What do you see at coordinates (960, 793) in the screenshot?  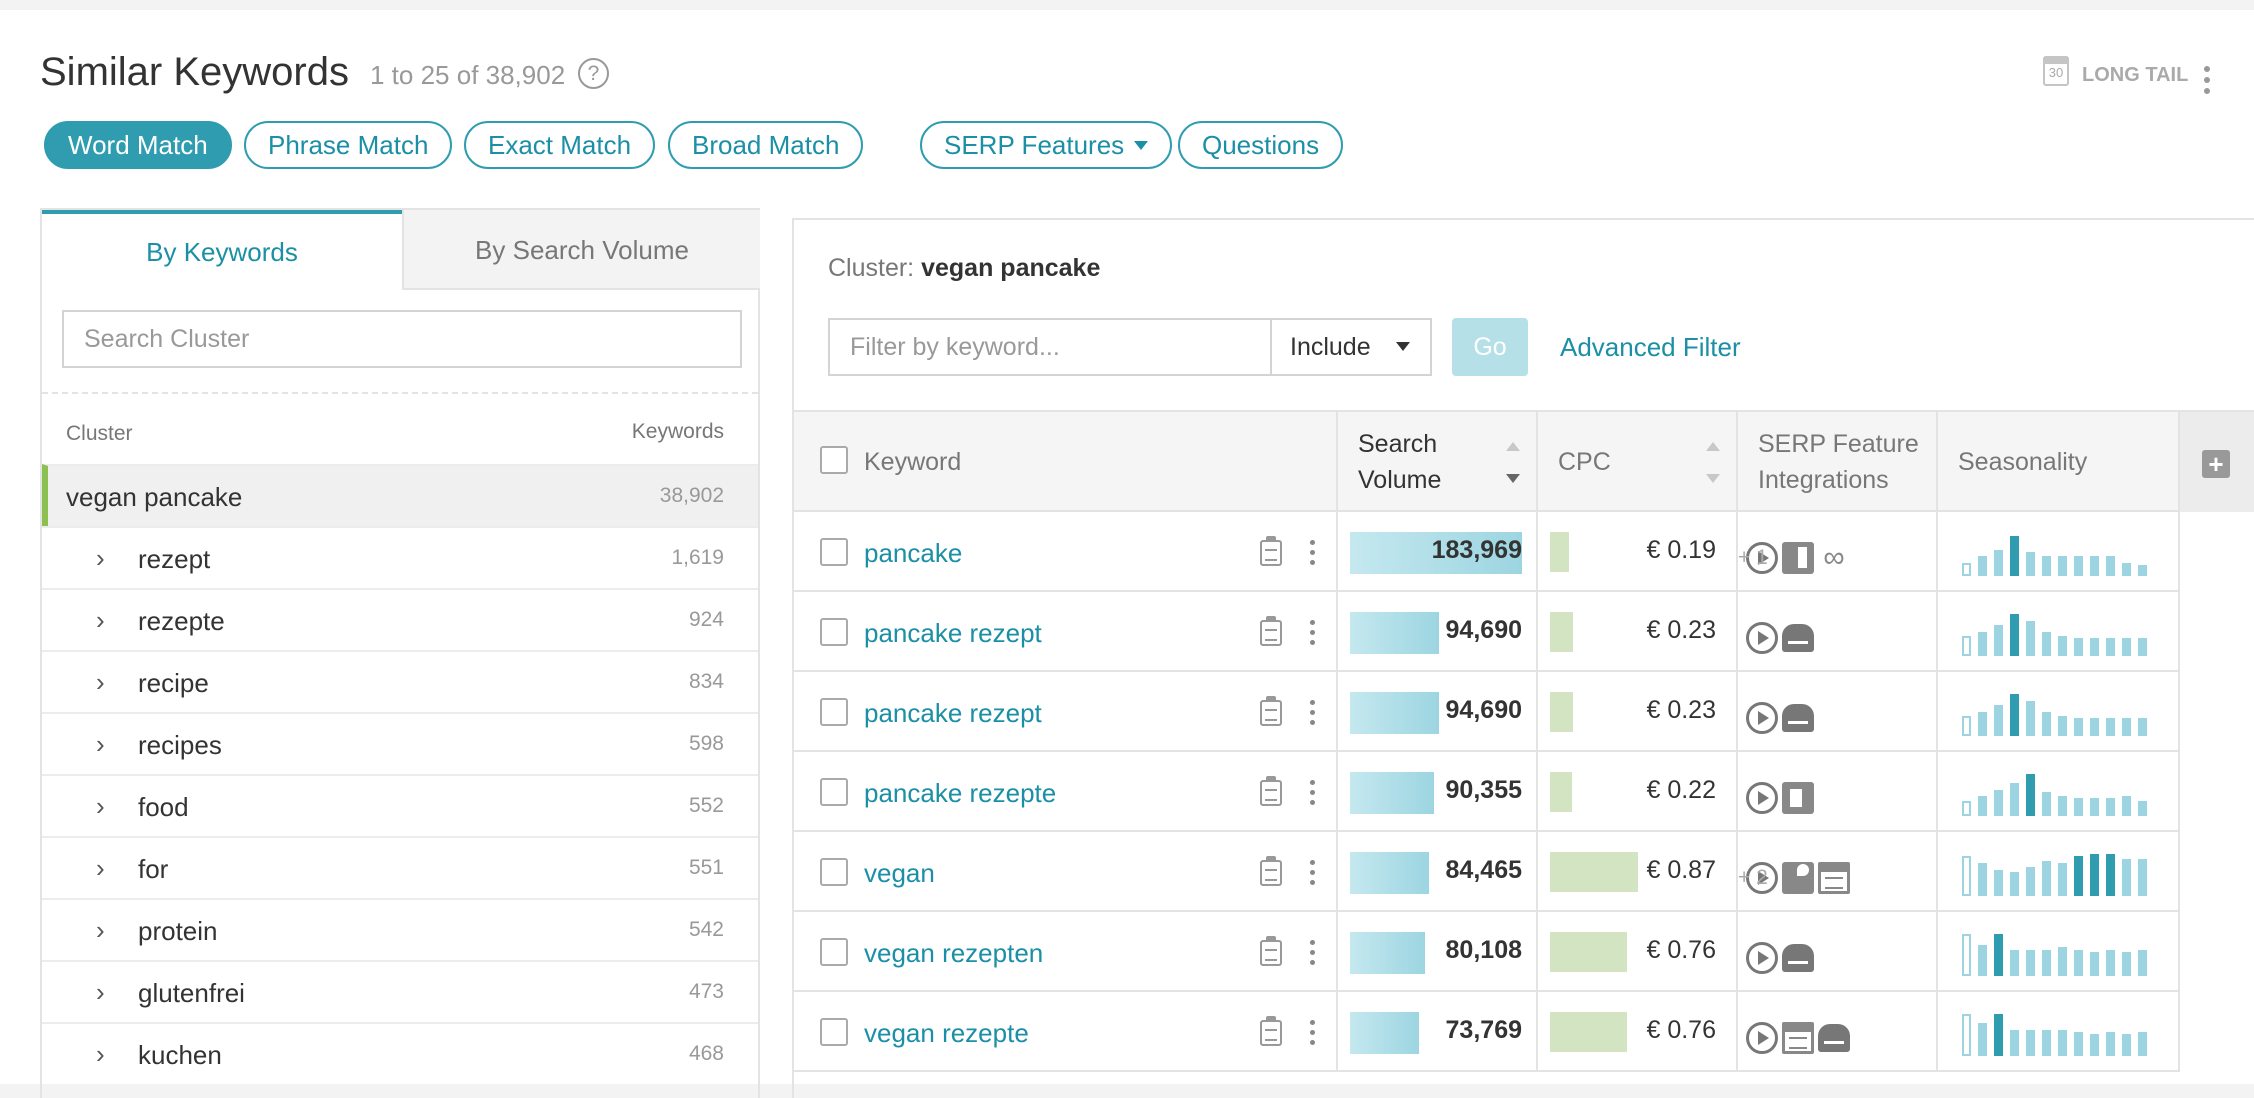 I see `keyword-link: pancake rezepte` at bounding box center [960, 793].